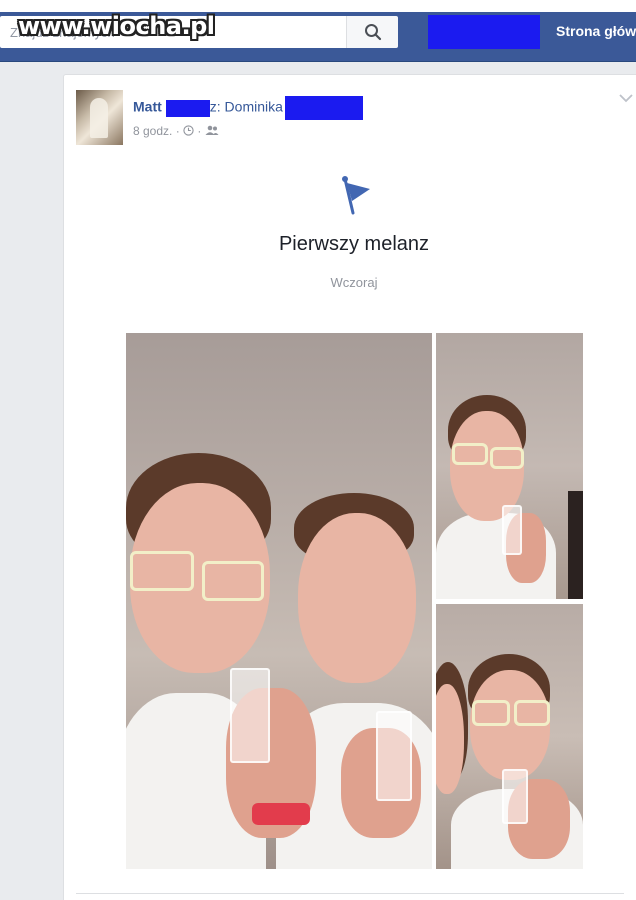 The image size is (636, 900). What do you see at coordinates (354, 282) in the screenshot?
I see `life-event-date: Wczoraj` at bounding box center [354, 282].